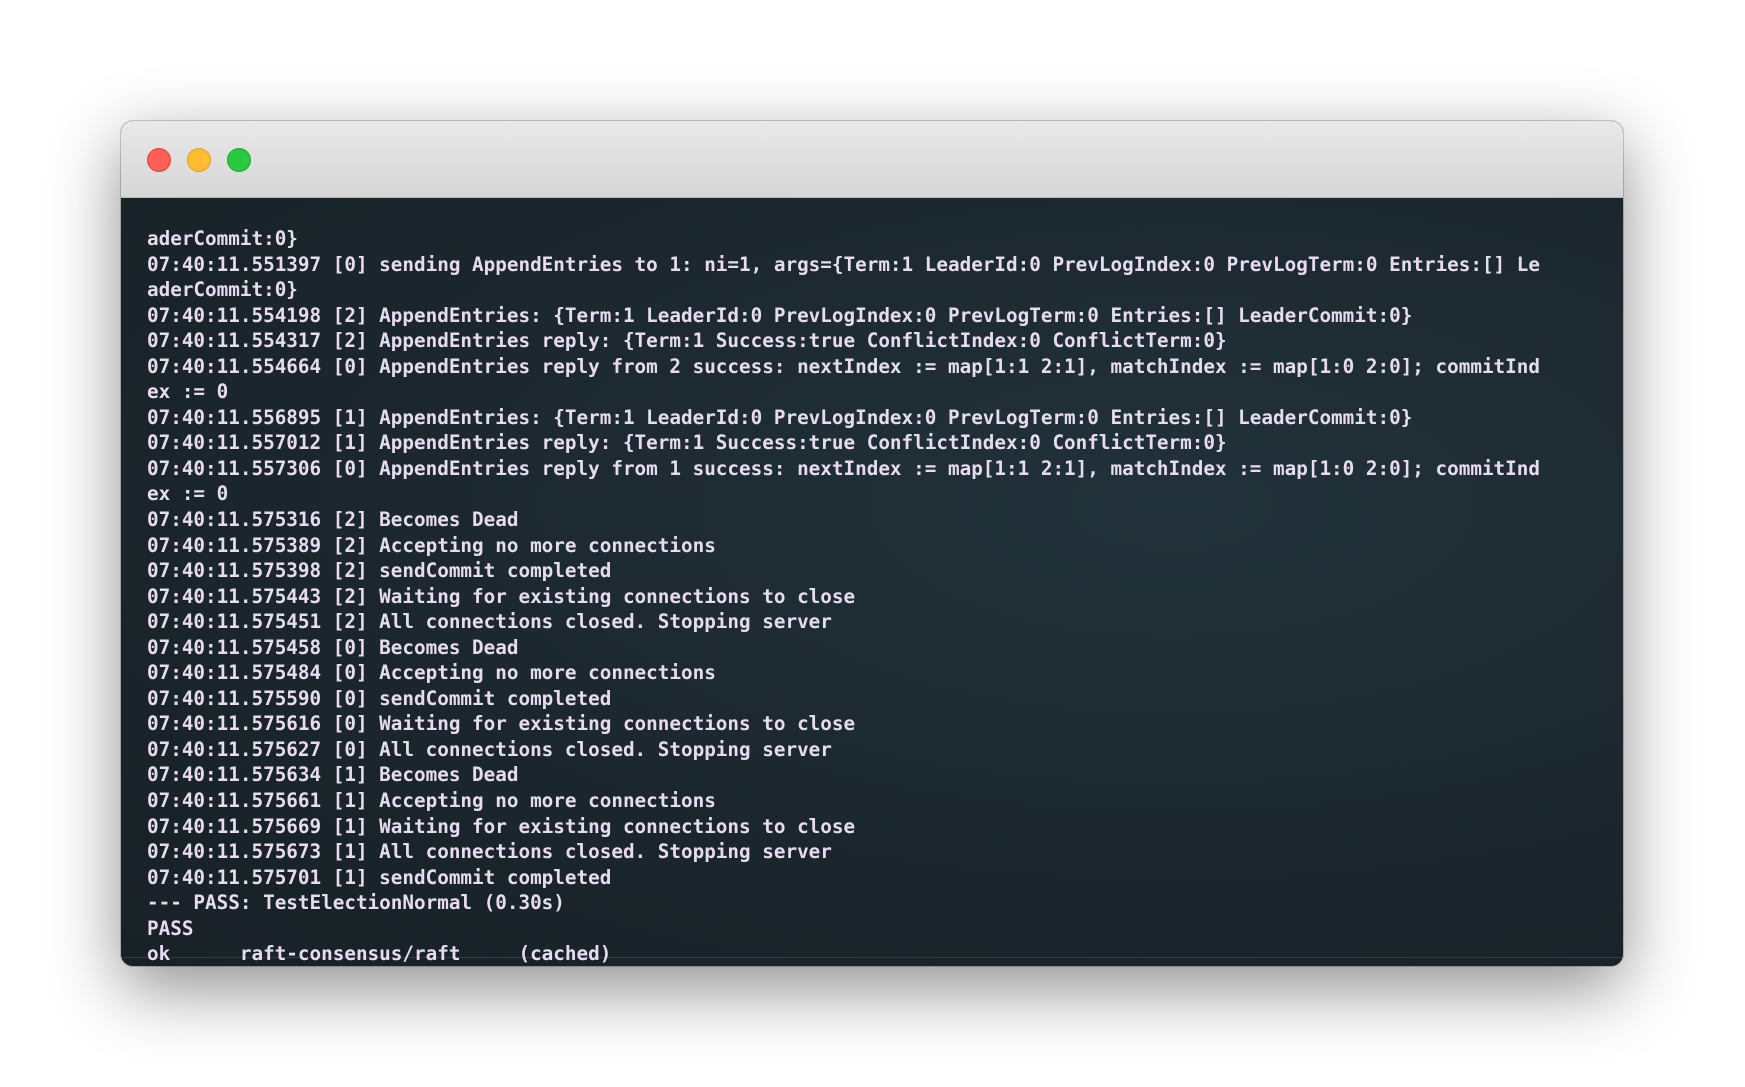 Image resolution: width=1745 pixels, height=1087 pixels. What do you see at coordinates (356, 903) in the screenshot?
I see `output-line: --- PASS: TestElectionNormal (0.30s)` at bounding box center [356, 903].